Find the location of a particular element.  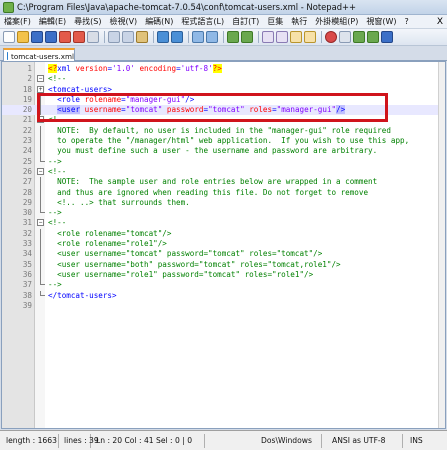

open-file-icon is located at coordinates (23, 37).